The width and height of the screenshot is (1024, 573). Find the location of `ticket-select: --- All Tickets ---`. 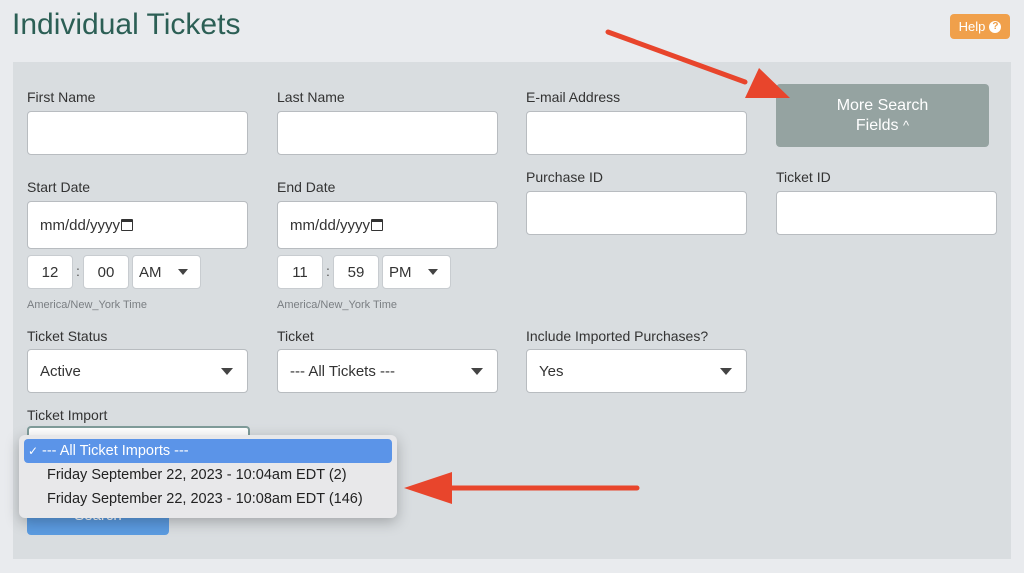

ticket-select: --- All Tickets --- is located at coordinates (387, 371).